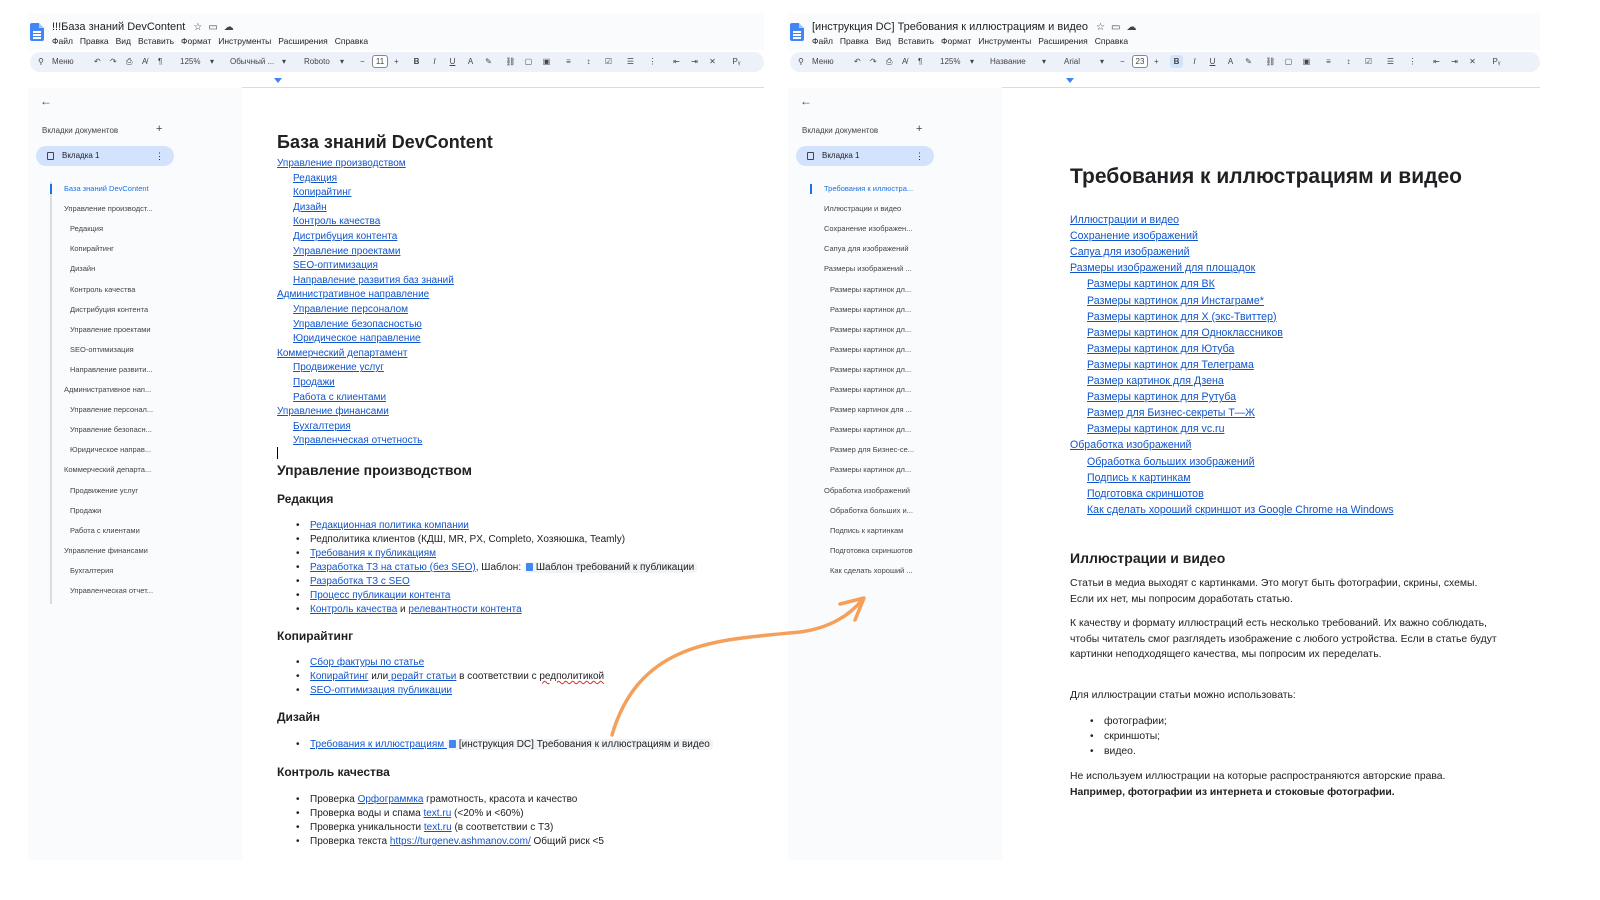 The image size is (1600, 900). Describe the element at coordinates (302, 41) in the screenshot. I see `menu-extensions: Расширения` at that location.